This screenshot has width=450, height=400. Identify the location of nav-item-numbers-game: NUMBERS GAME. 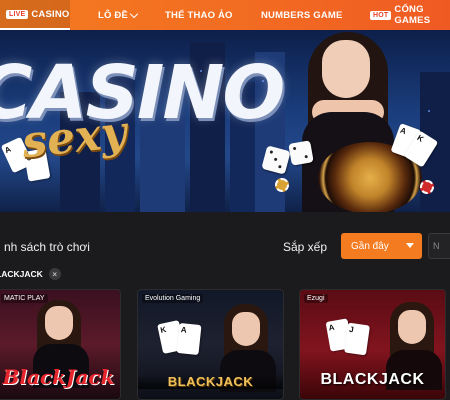
(302, 15).